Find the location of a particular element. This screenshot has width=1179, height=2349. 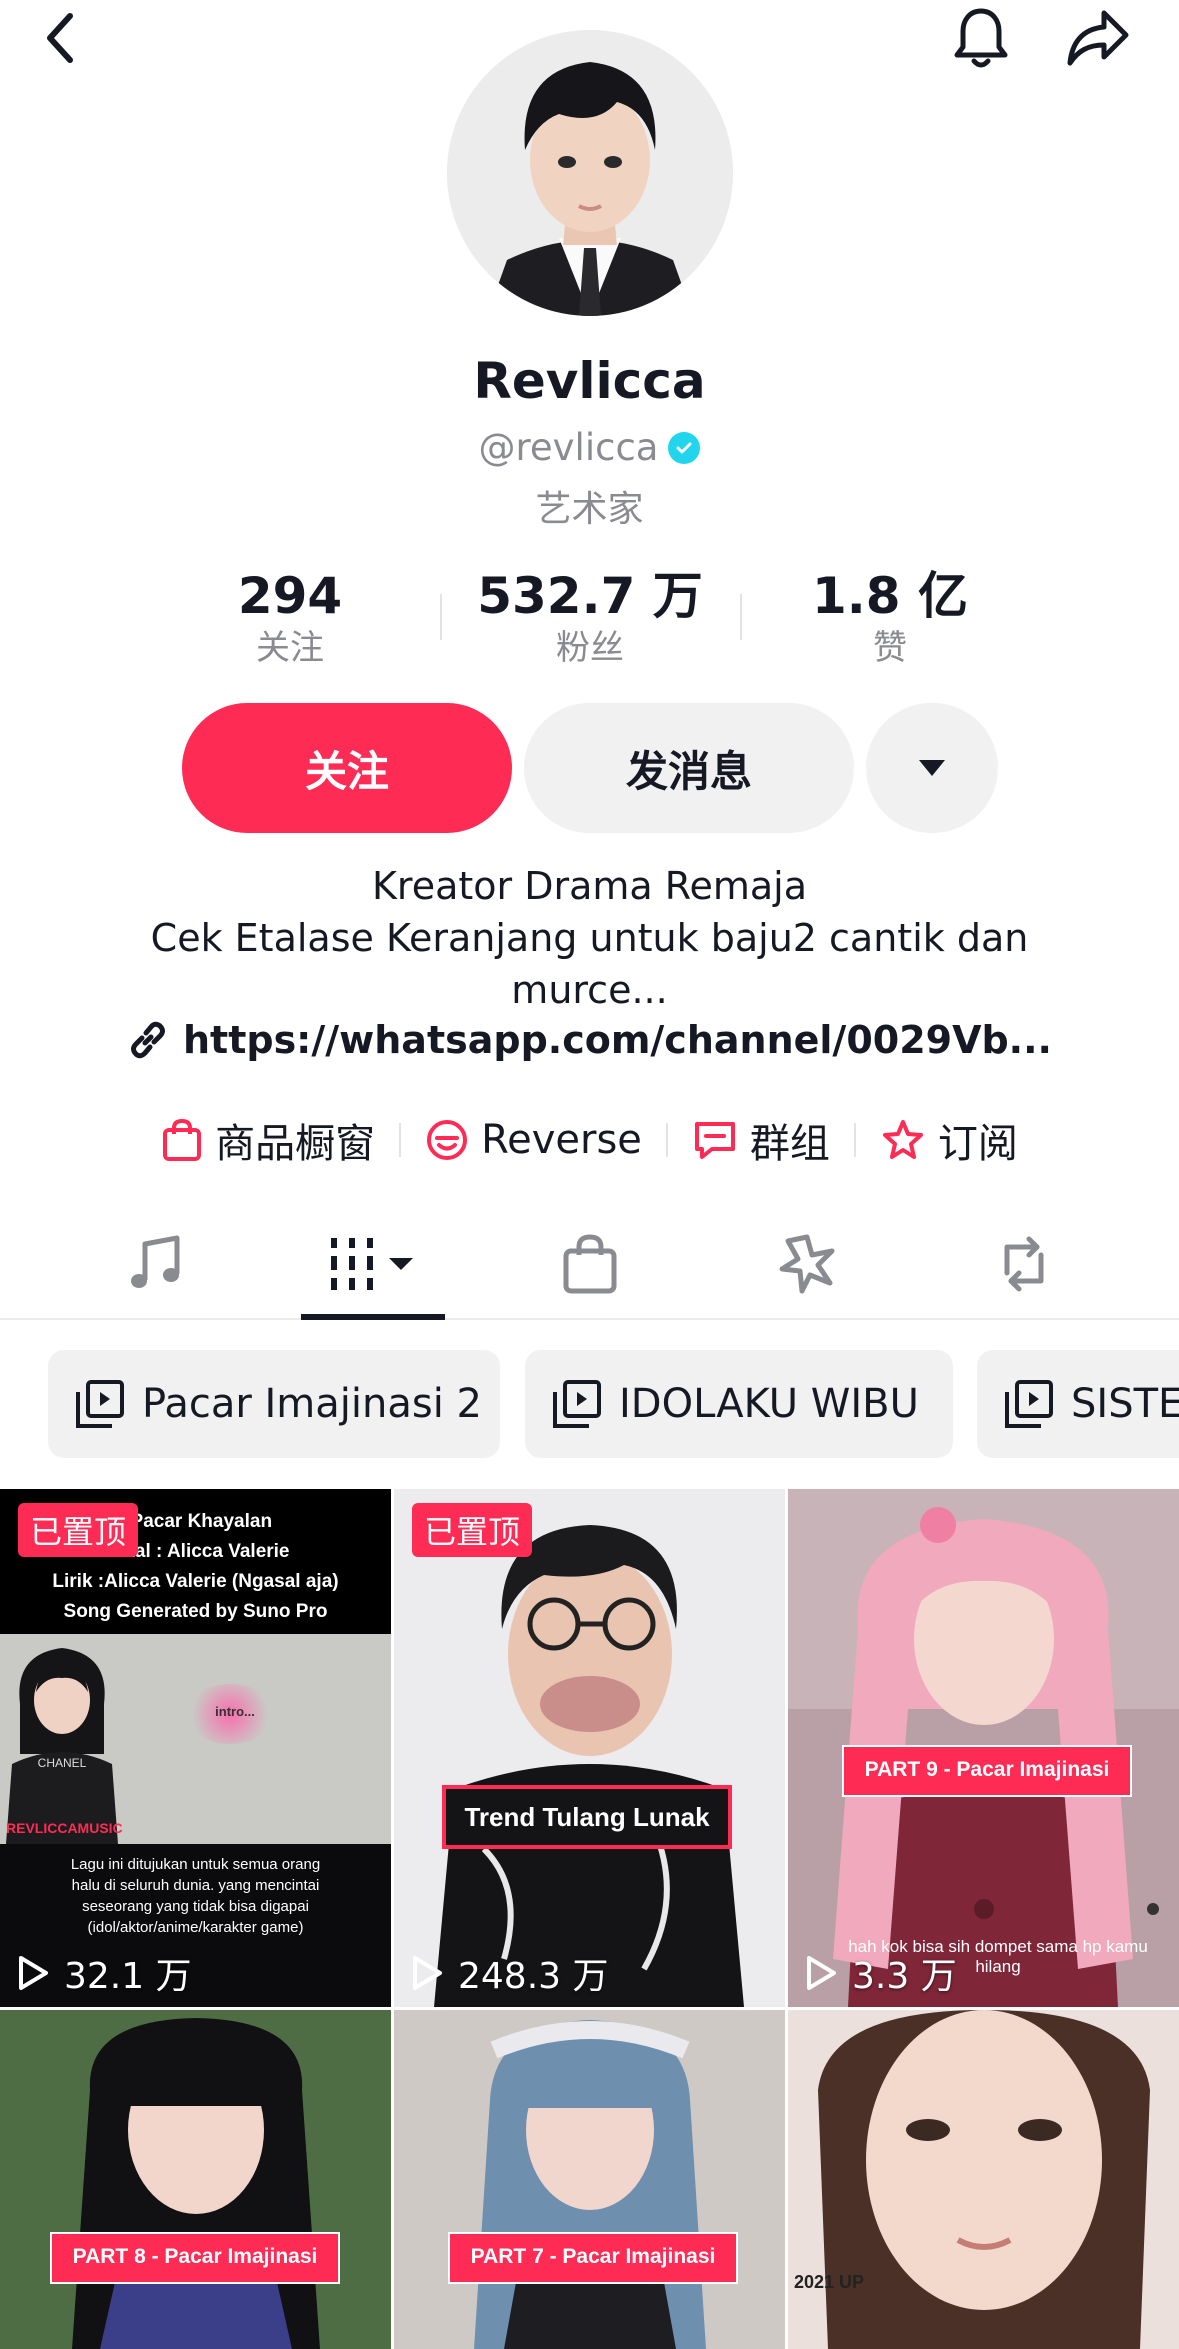

stat-following: 294 关注 is located at coordinates (290, 618).